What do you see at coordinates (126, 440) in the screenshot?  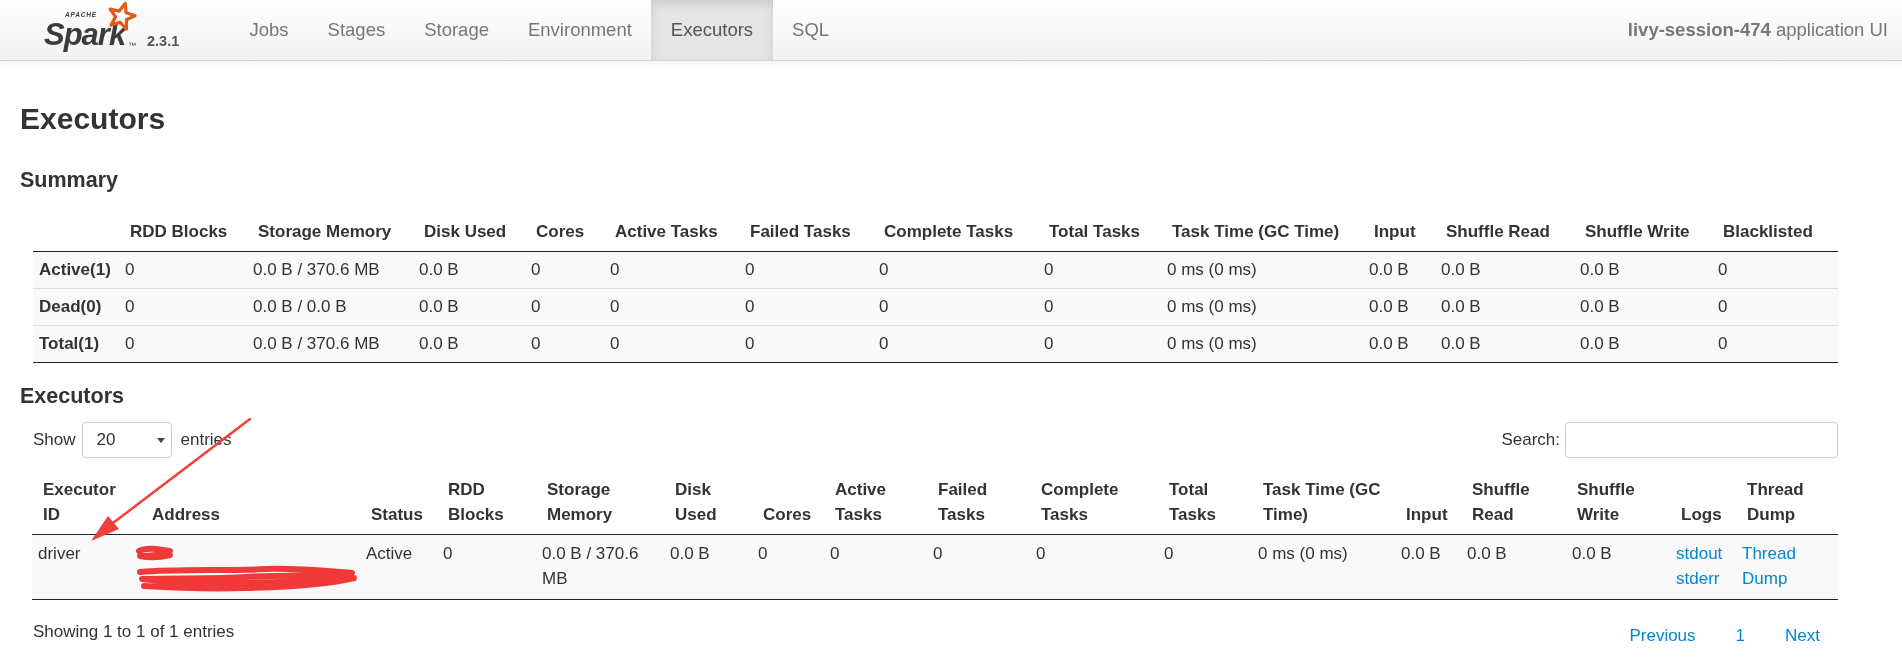 I see `entries-select: 20` at bounding box center [126, 440].